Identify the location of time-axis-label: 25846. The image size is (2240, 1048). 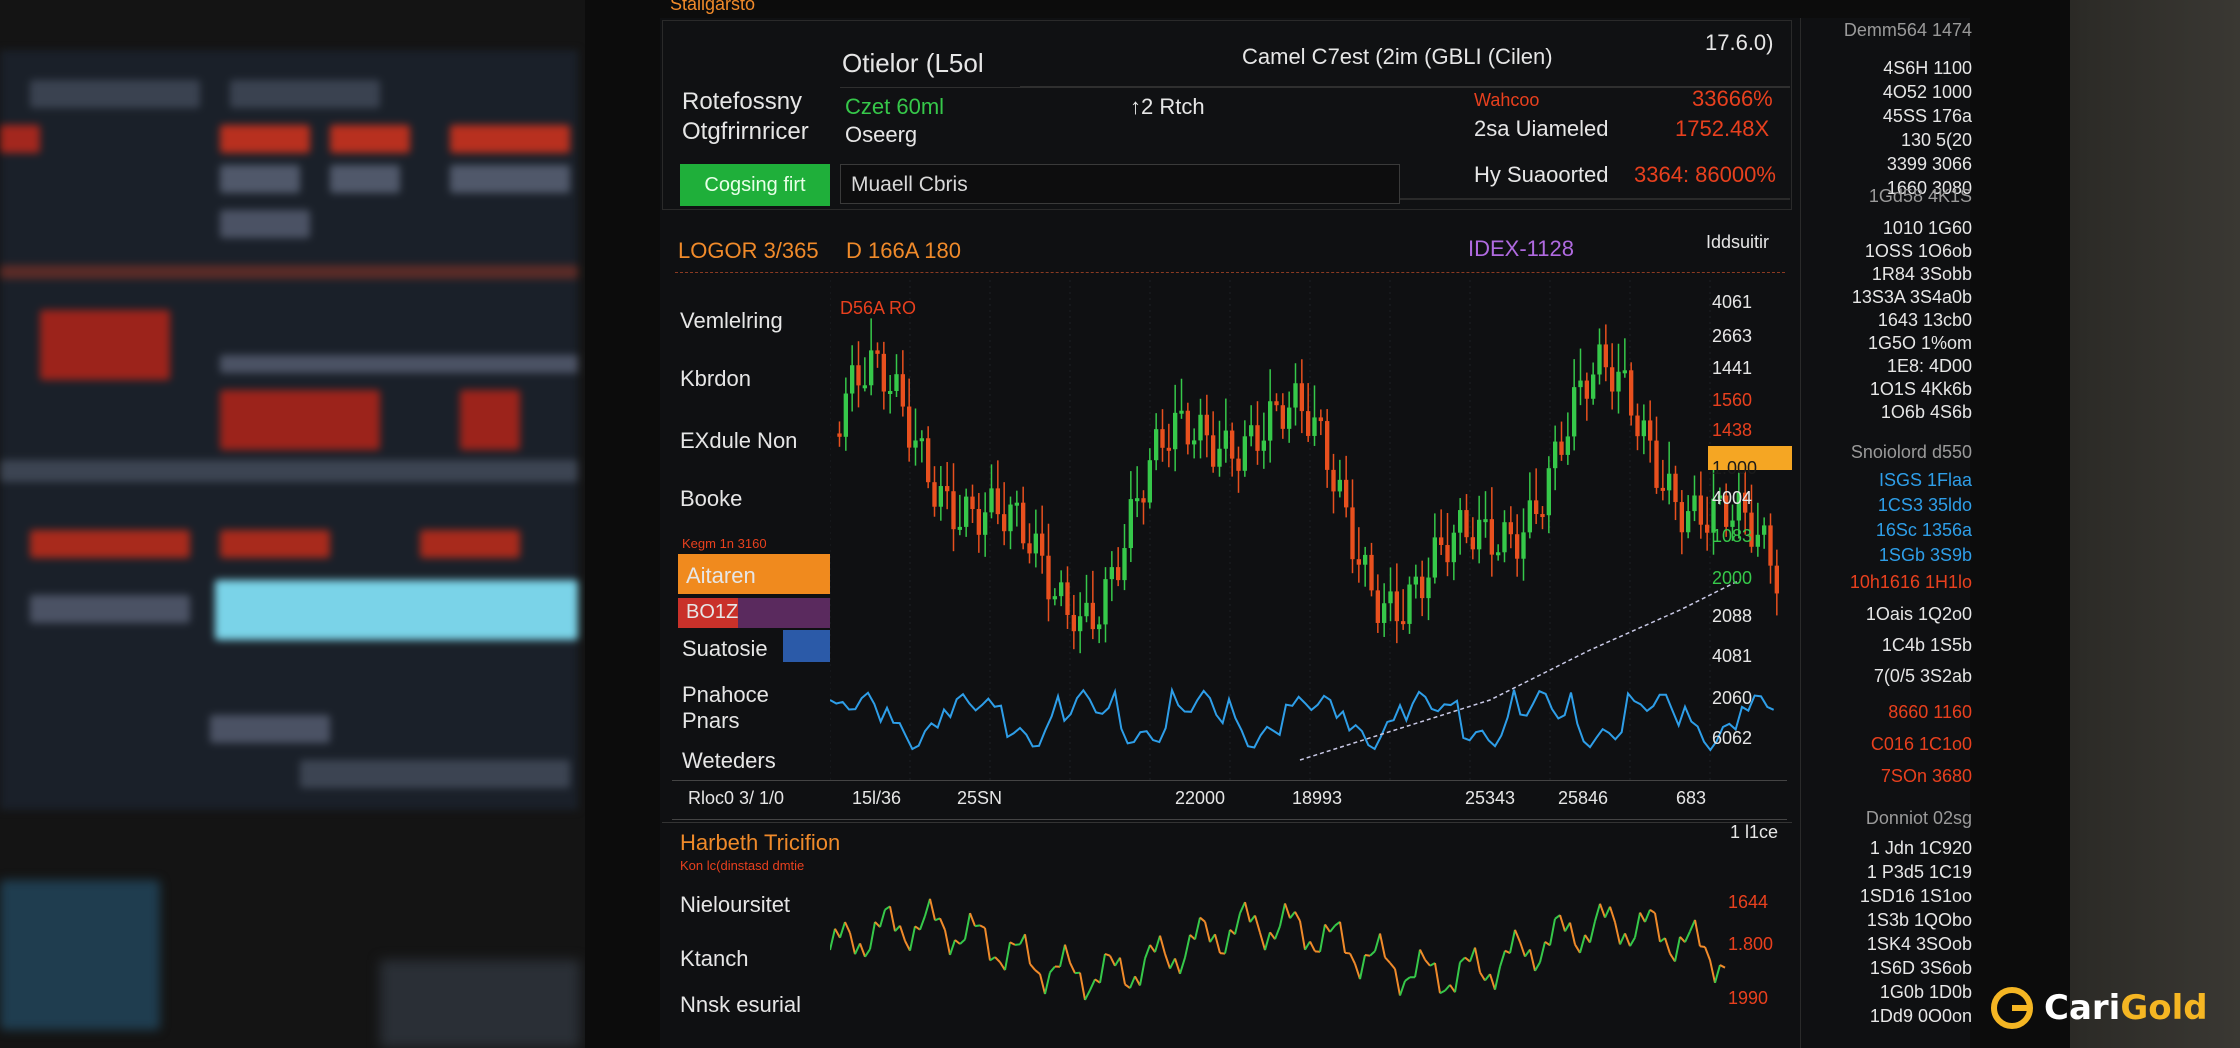
(1583, 798).